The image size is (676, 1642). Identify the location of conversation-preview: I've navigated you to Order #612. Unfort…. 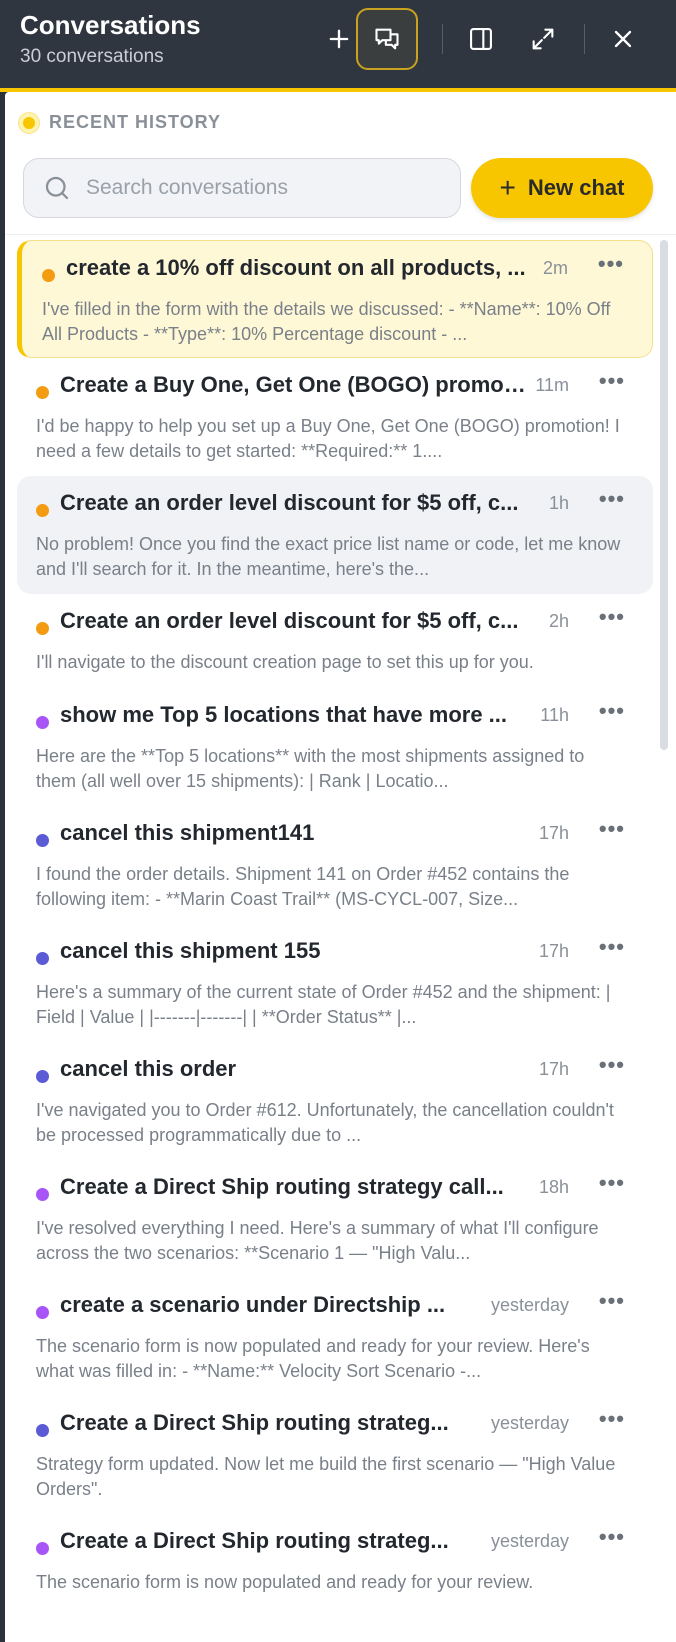
(325, 1122).